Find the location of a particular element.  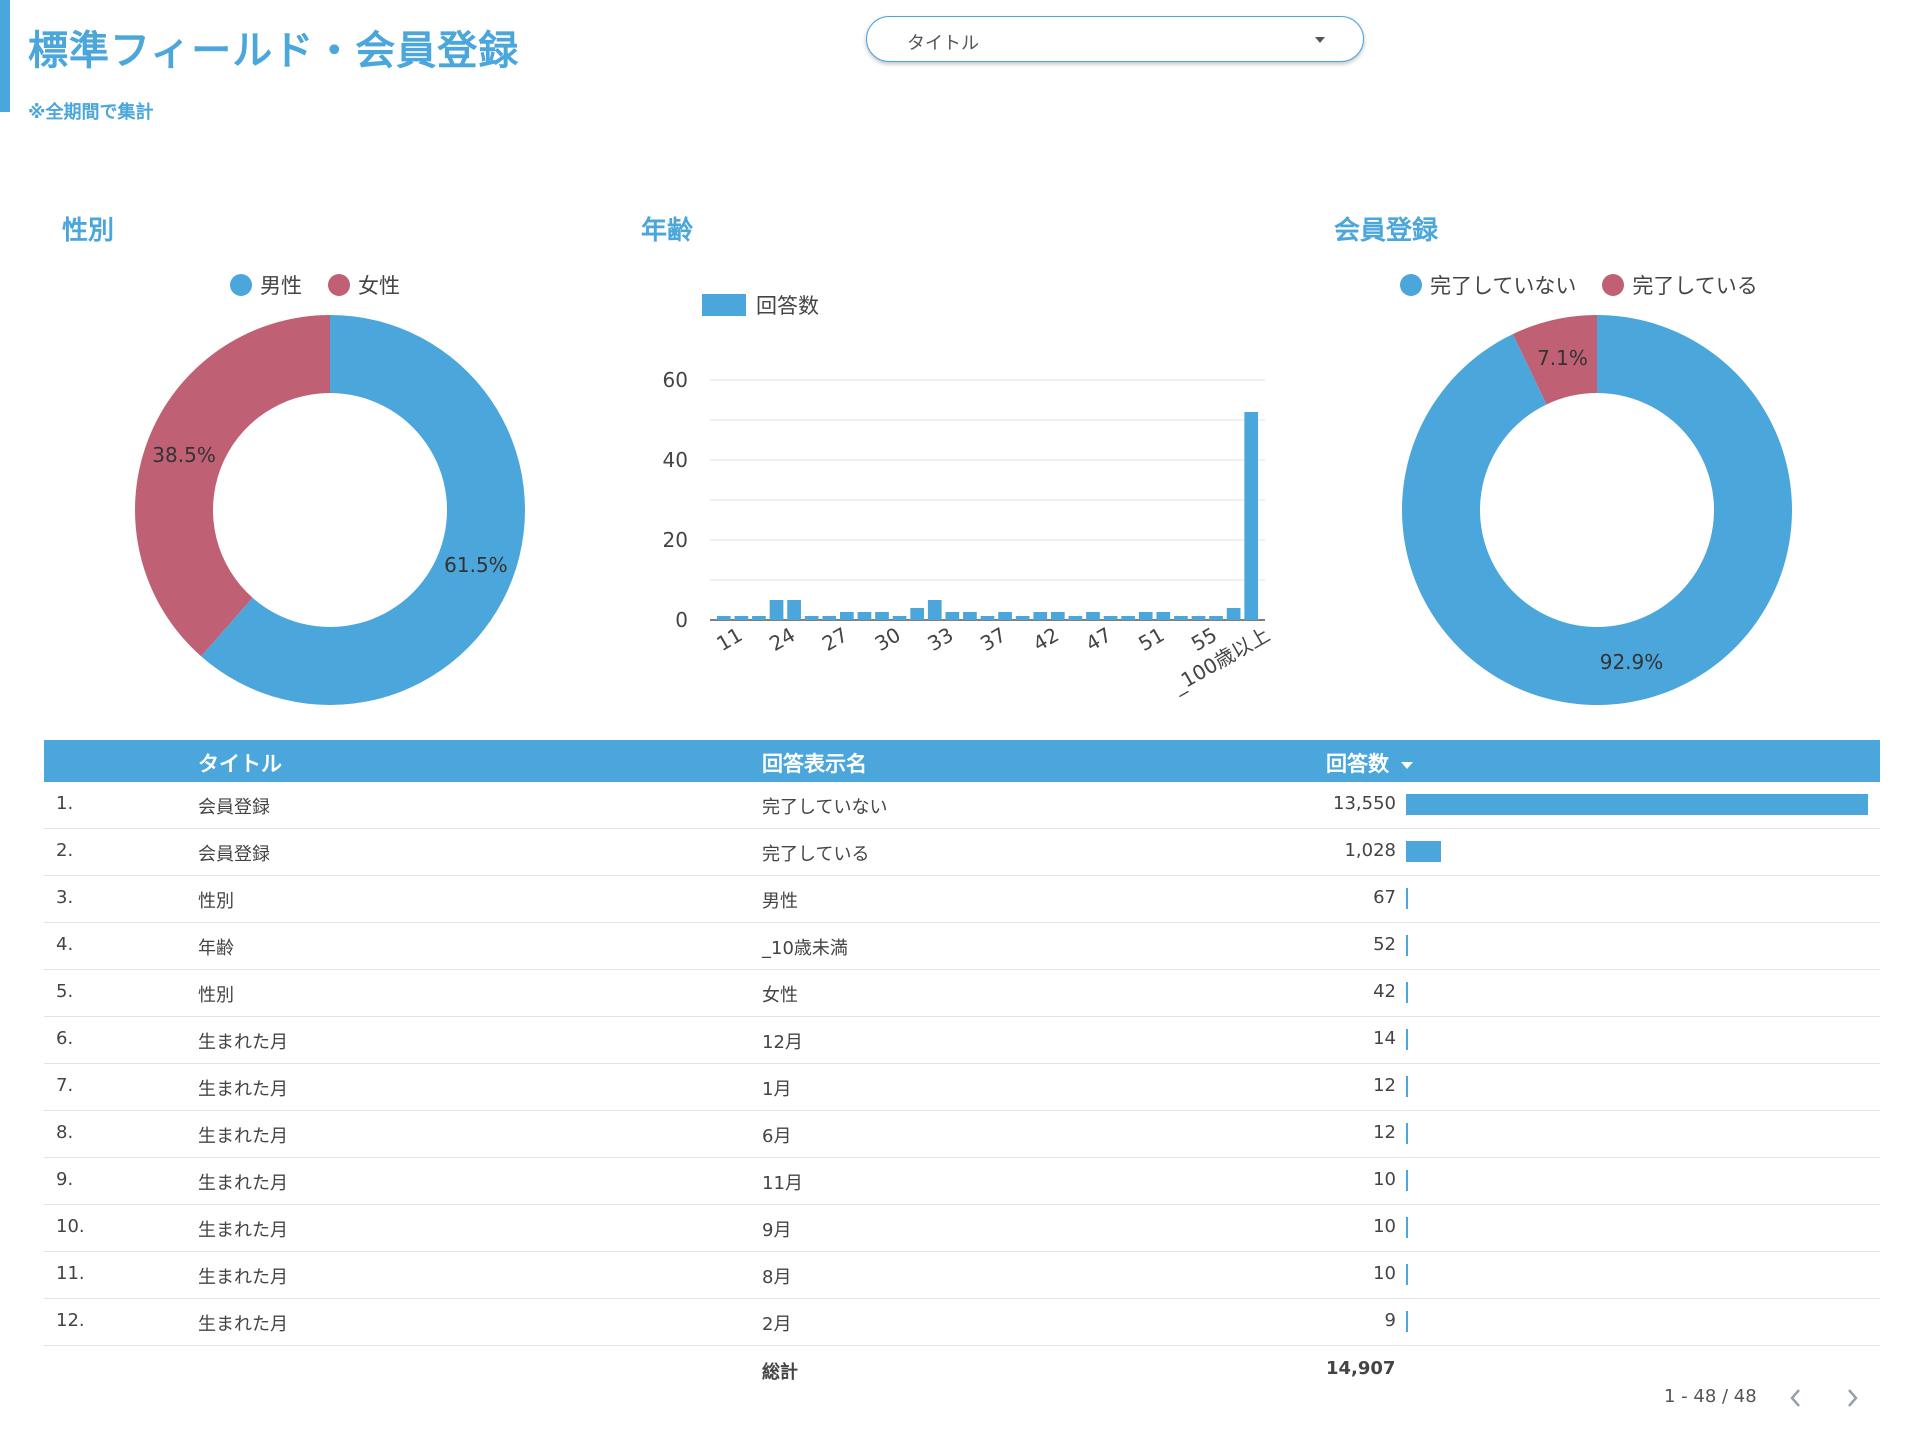

row-index: 5. is located at coordinates (65, 991).